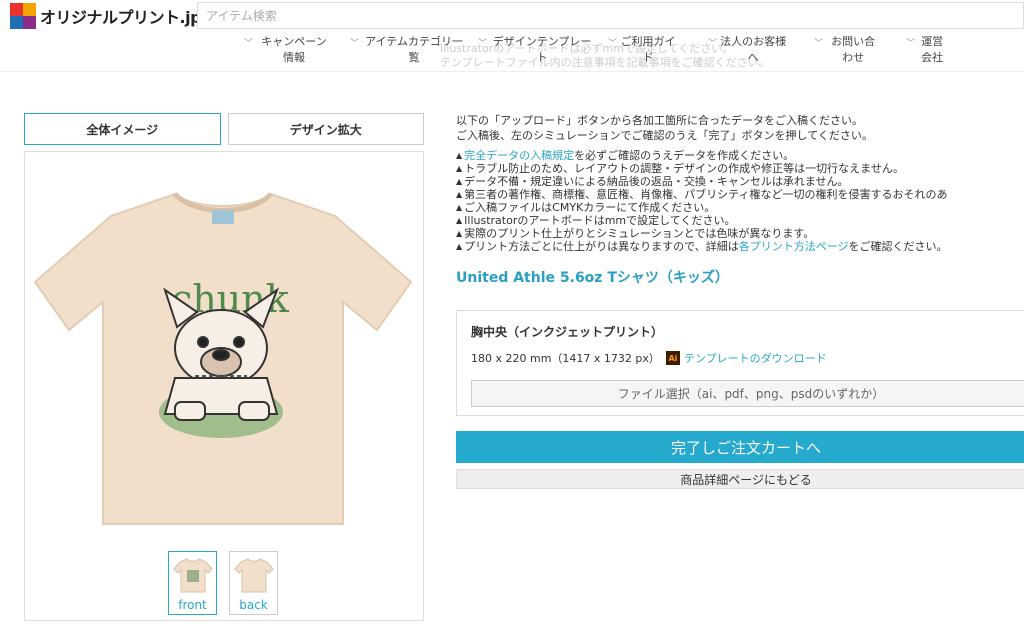 The image size is (1024, 642). I want to click on nav-item-guide: ﹀ ご利用ガイド, so click(642, 52).